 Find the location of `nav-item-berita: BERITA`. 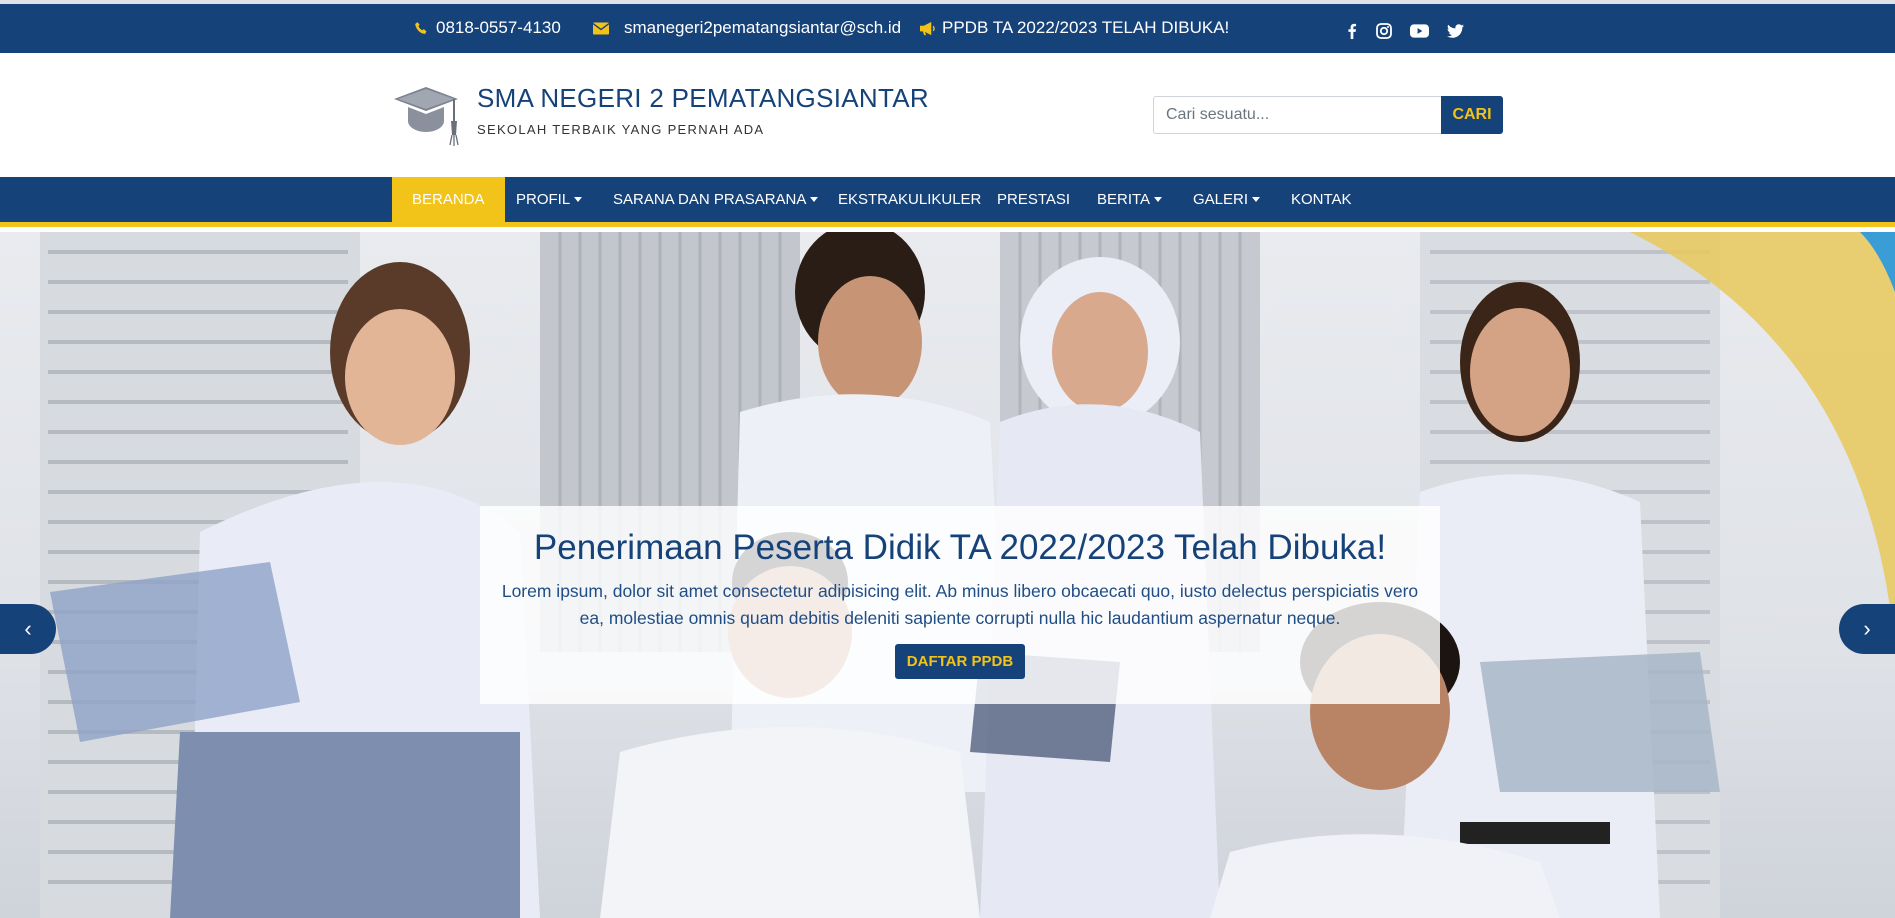

nav-item-berita: BERITA is located at coordinates (1130, 199).